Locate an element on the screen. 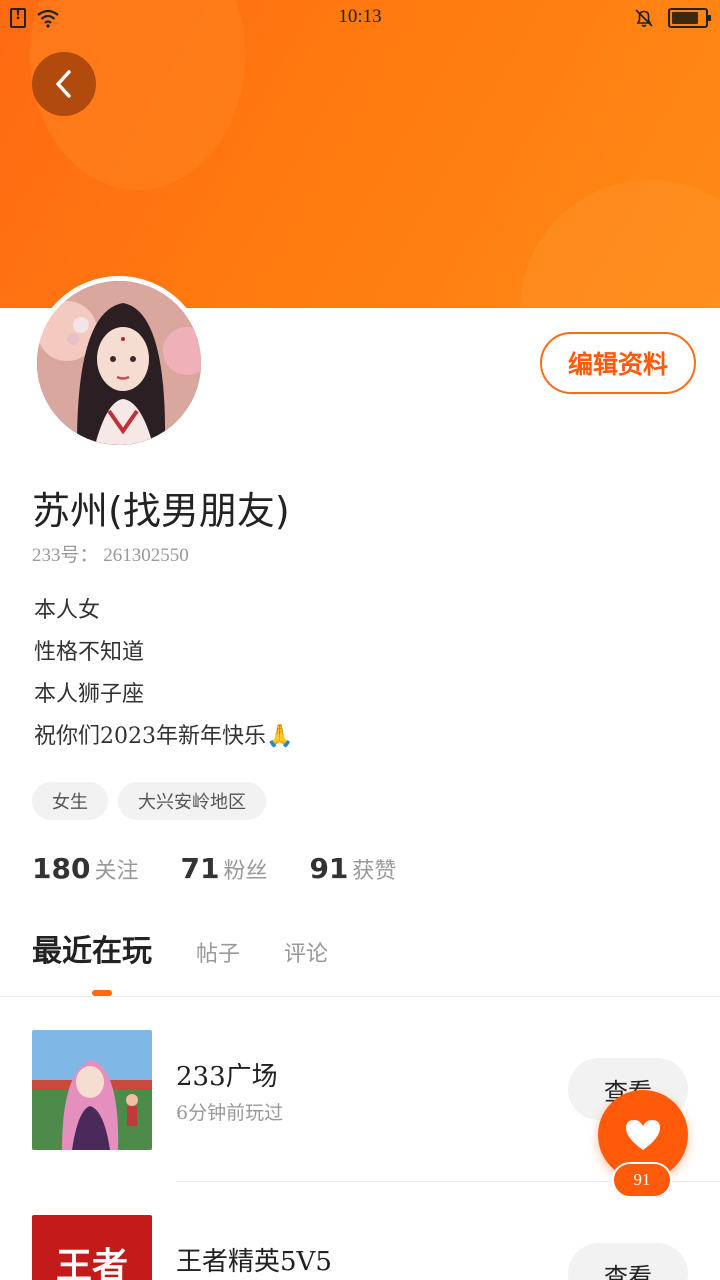 The height and width of the screenshot is (1280, 720). avatar is located at coordinates (119, 363).